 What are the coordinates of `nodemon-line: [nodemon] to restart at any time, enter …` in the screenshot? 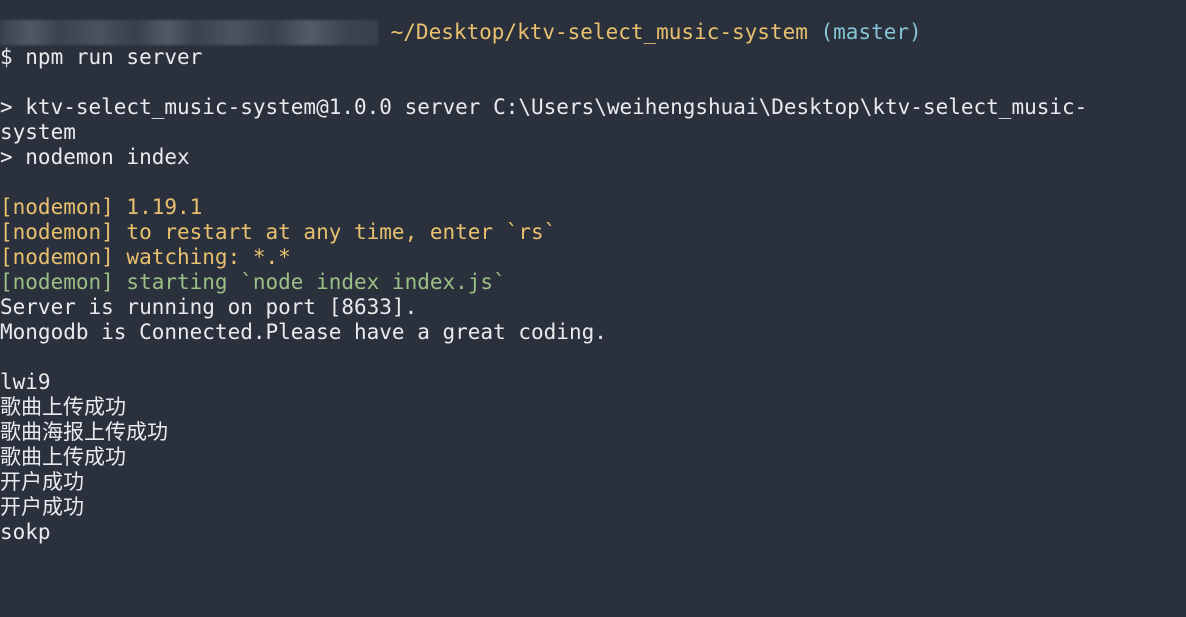 It's located at (278, 232).